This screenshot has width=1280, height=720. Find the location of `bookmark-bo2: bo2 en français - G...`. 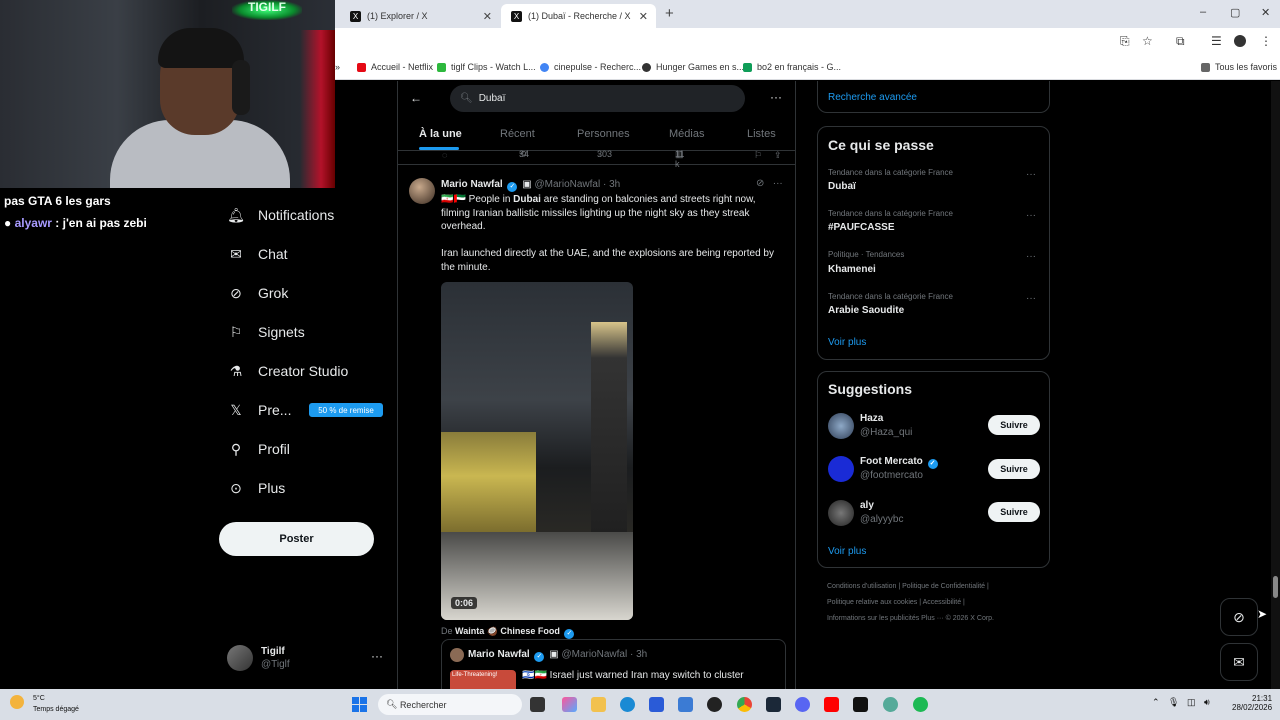

bookmark-bo2: bo2 en français - G... is located at coordinates (792, 67).